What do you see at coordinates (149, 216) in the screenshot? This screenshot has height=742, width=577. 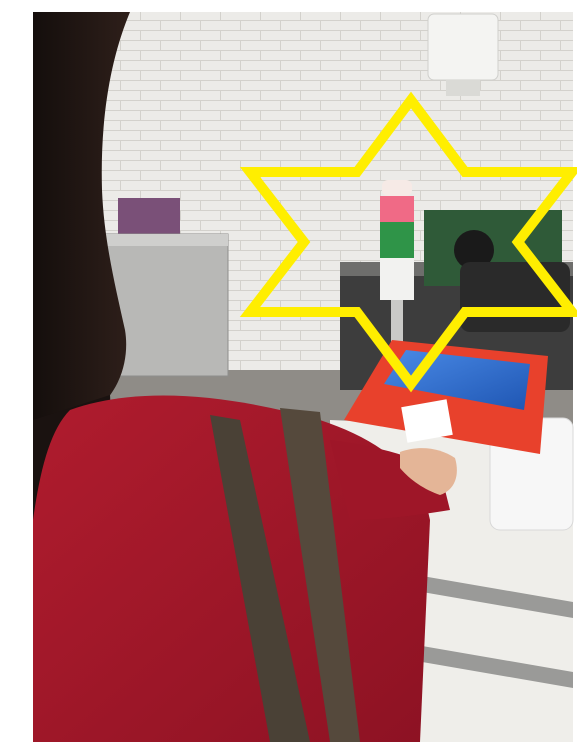 I see `left-shelf-items` at bounding box center [149, 216].